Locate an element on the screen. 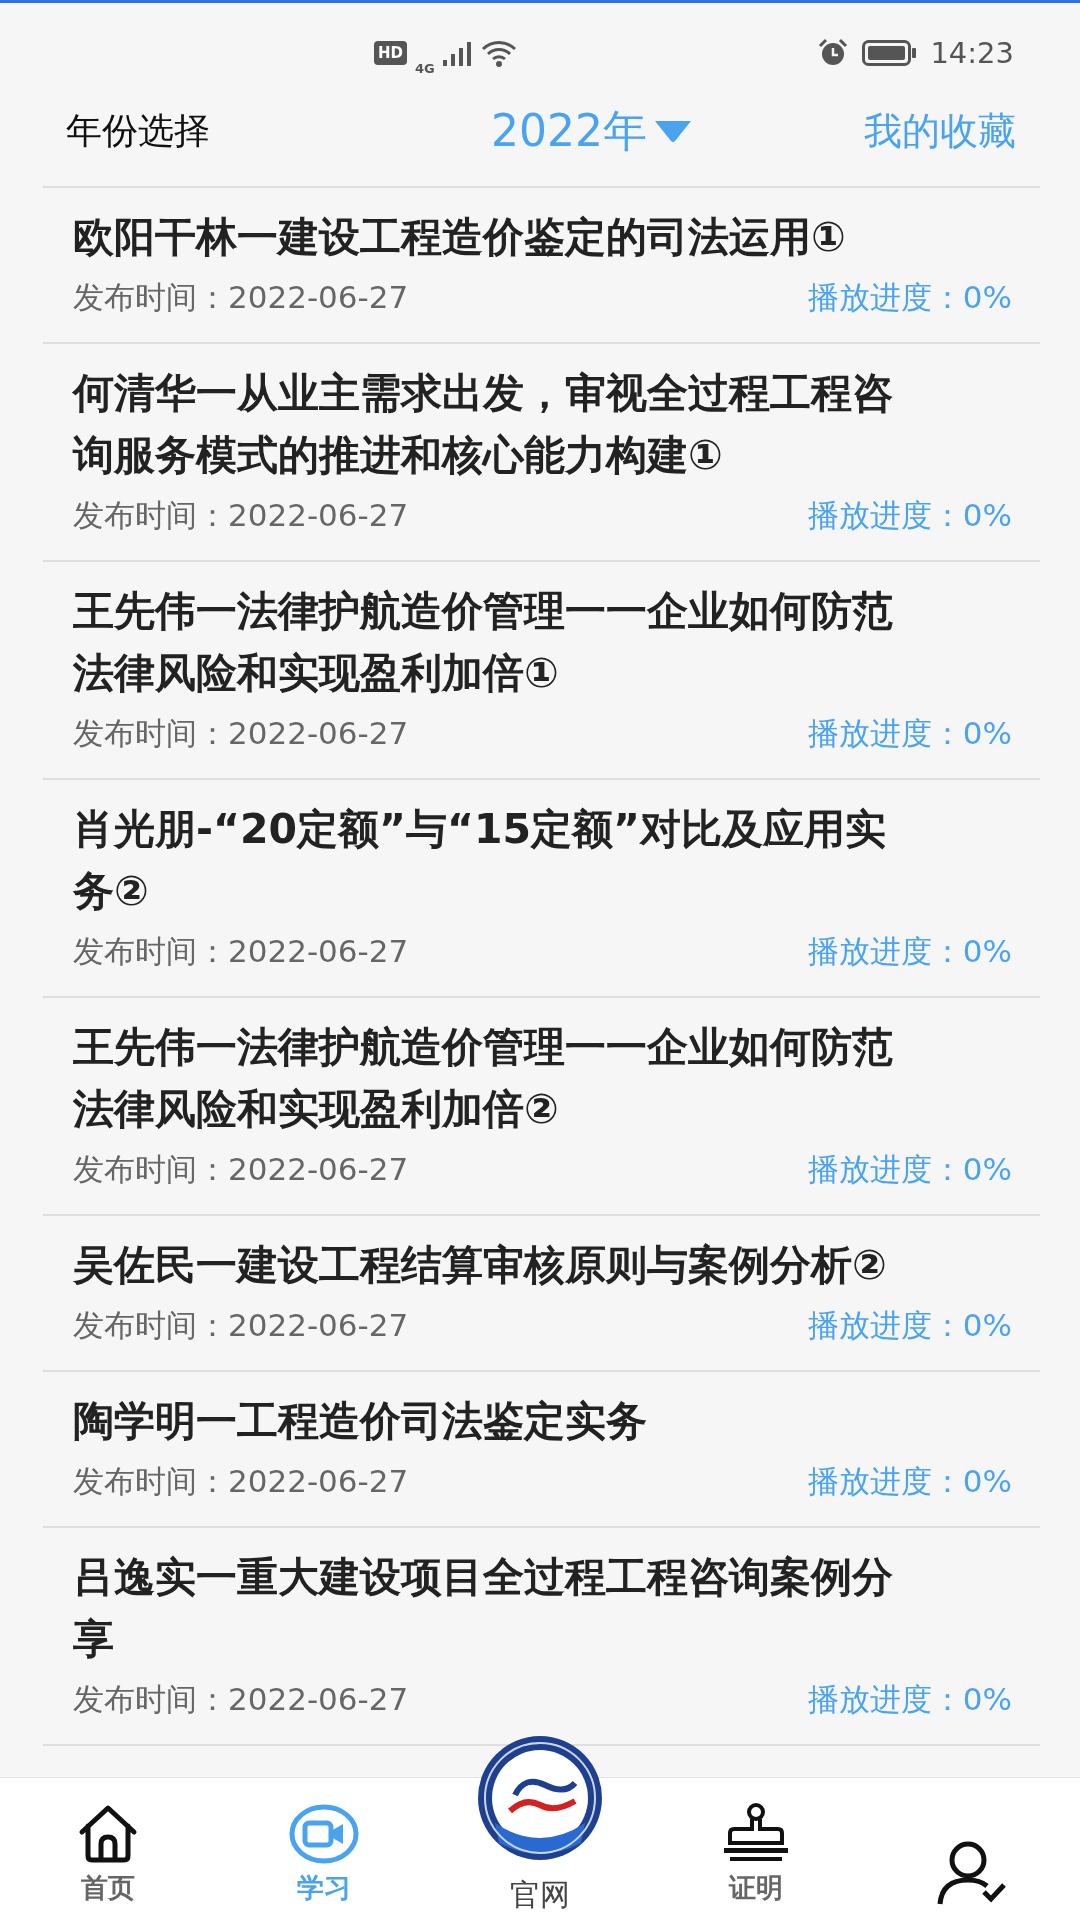 This screenshot has width=1080, height=1920. course-title: 吴佐民一建设工程结算审核原则与案例分析② is located at coordinates (480, 1265).